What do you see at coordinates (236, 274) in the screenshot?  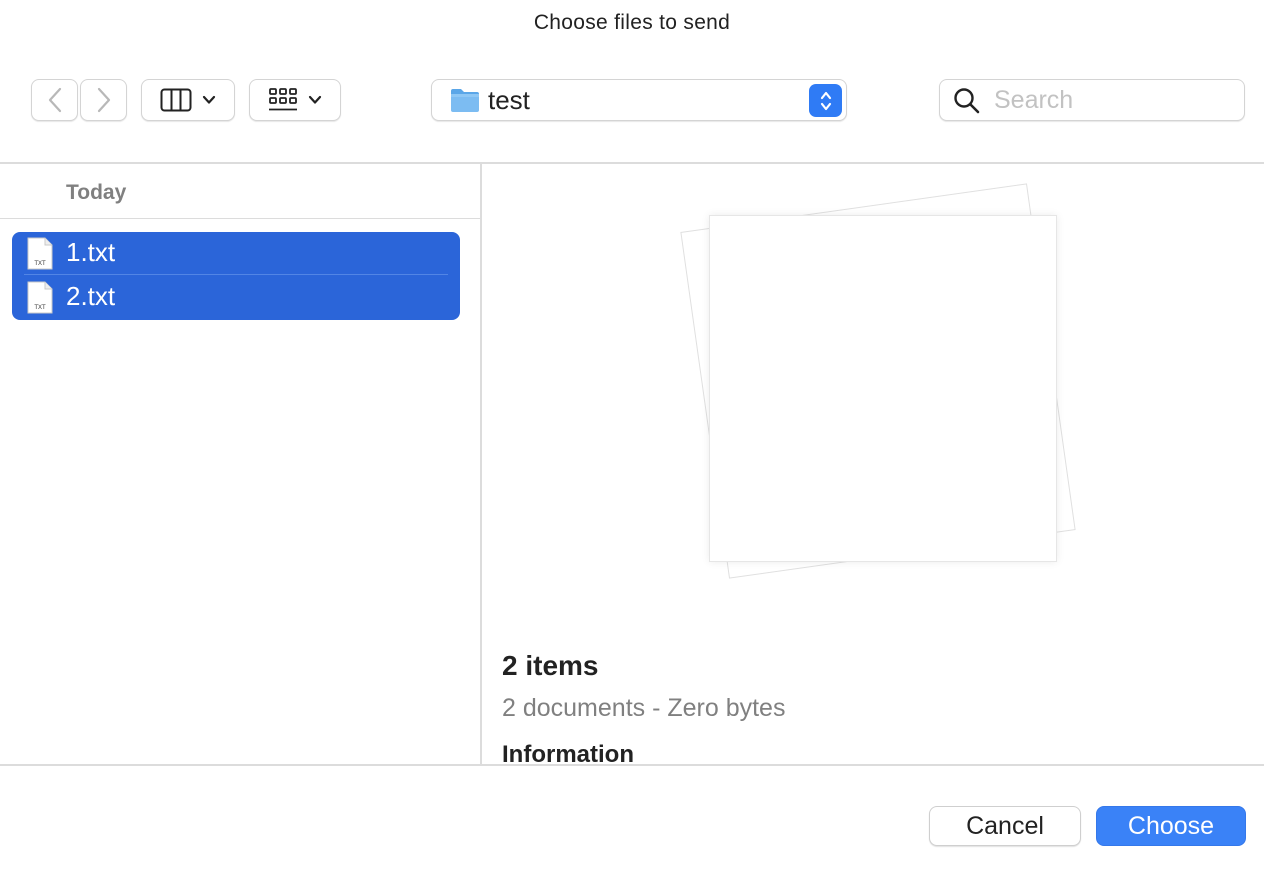 I see `row-divider` at bounding box center [236, 274].